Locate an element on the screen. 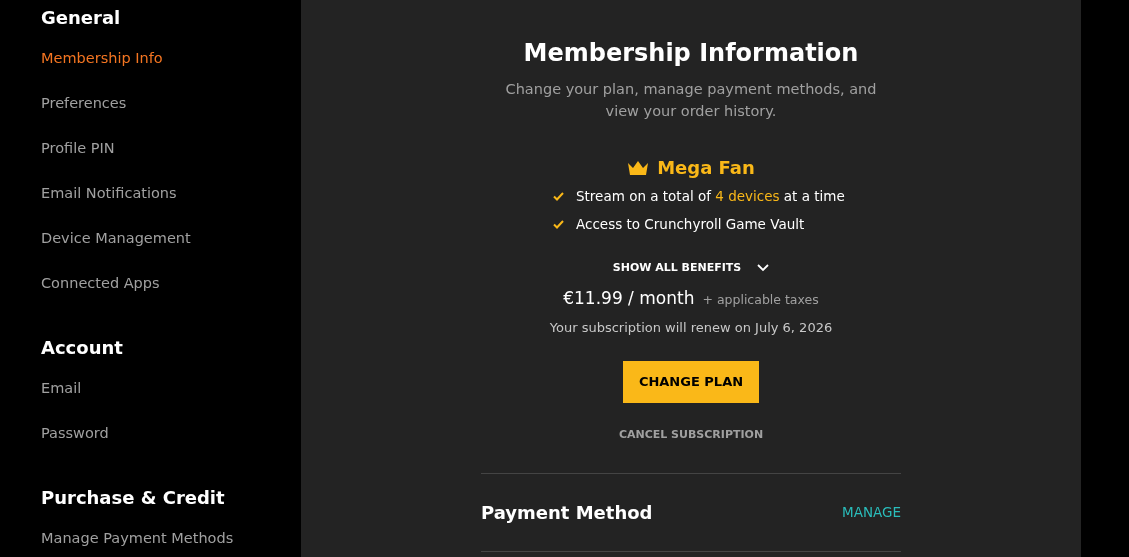 Image resolution: width=1129 pixels, height=557 pixels. benefit-text: Access to Crunchyroll Game Vault is located at coordinates (690, 224).